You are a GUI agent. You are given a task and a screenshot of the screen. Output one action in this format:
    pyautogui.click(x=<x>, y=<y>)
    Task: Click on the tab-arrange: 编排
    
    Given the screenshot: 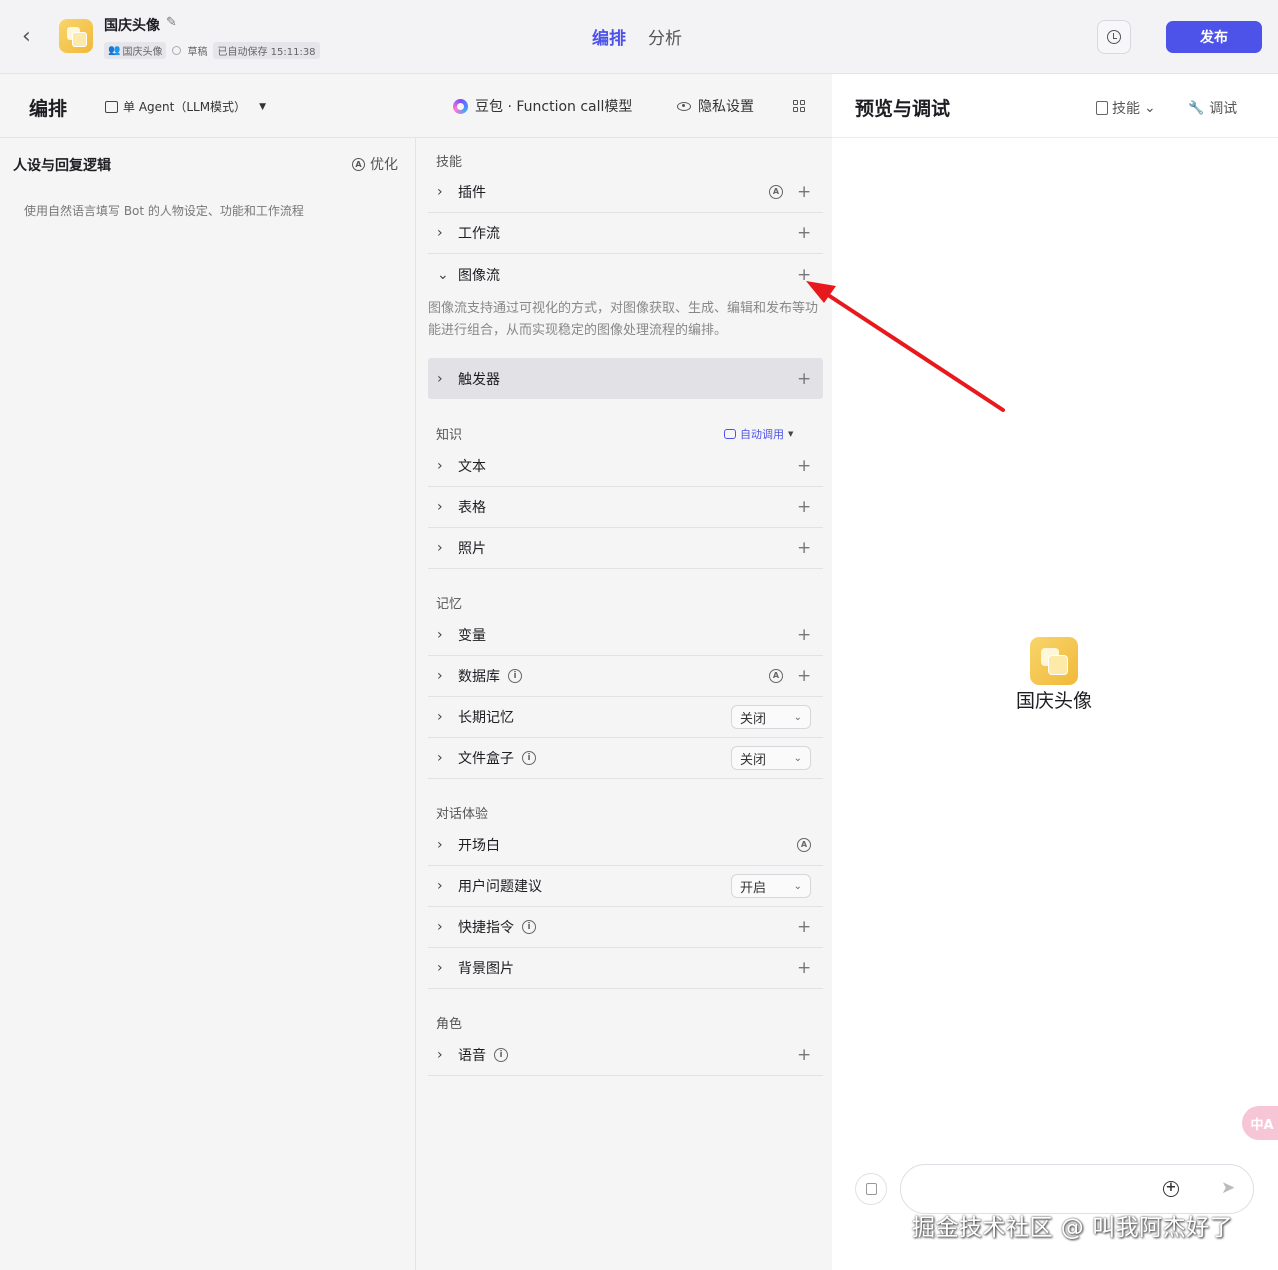 What is the action you would take?
    pyautogui.click(x=609, y=36)
    